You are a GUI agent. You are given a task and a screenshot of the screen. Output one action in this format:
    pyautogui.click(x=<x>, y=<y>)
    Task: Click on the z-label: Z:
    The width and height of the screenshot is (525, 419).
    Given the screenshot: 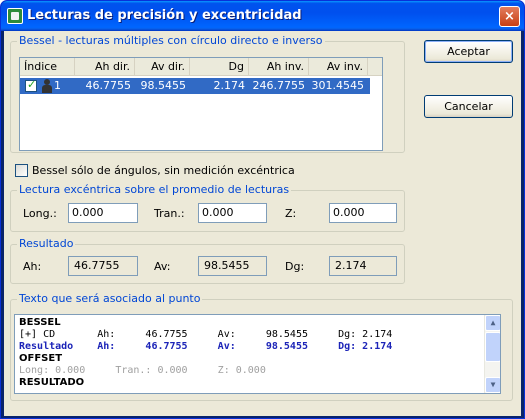 What is the action you would take?
    pyautogui.click(x=291, y=213)
    